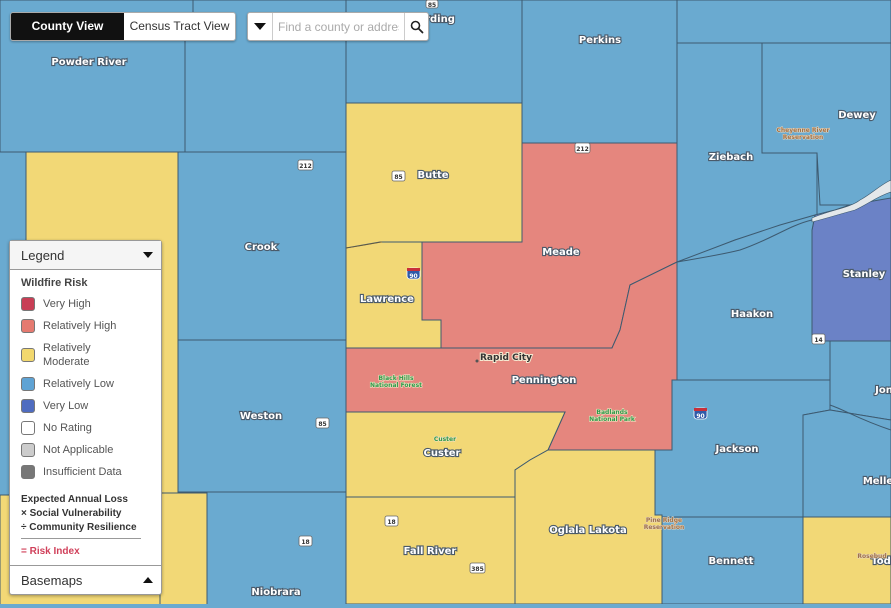 This screenshot has height=608, width=891. I want to click on formula-divider, so click(81, 538).